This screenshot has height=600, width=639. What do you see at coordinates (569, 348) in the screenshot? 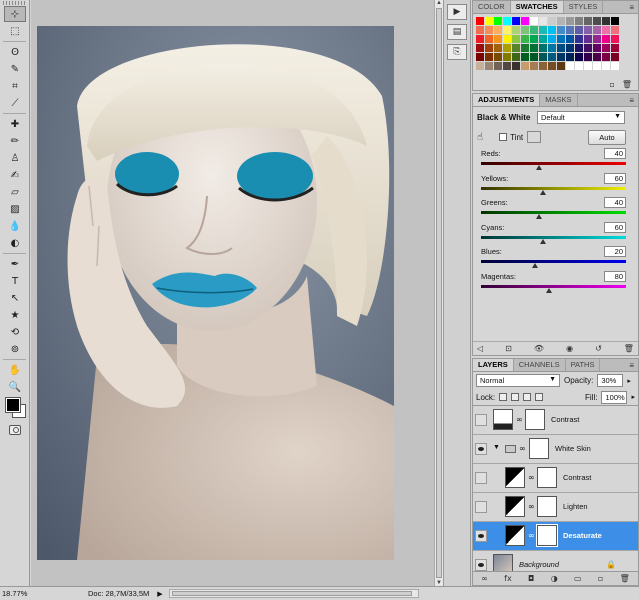
I see `previous-state-icon: ◉` at bounding box center [569, 348].